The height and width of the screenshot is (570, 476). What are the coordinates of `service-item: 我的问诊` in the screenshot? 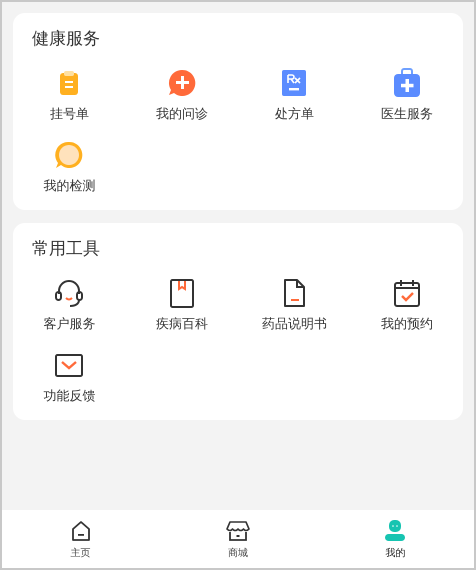 It's located at (182, 95).